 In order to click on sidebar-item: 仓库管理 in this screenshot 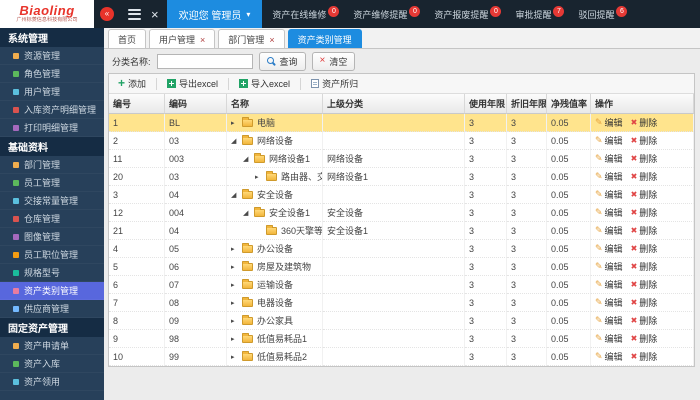, I will do `click(52, 219)`.